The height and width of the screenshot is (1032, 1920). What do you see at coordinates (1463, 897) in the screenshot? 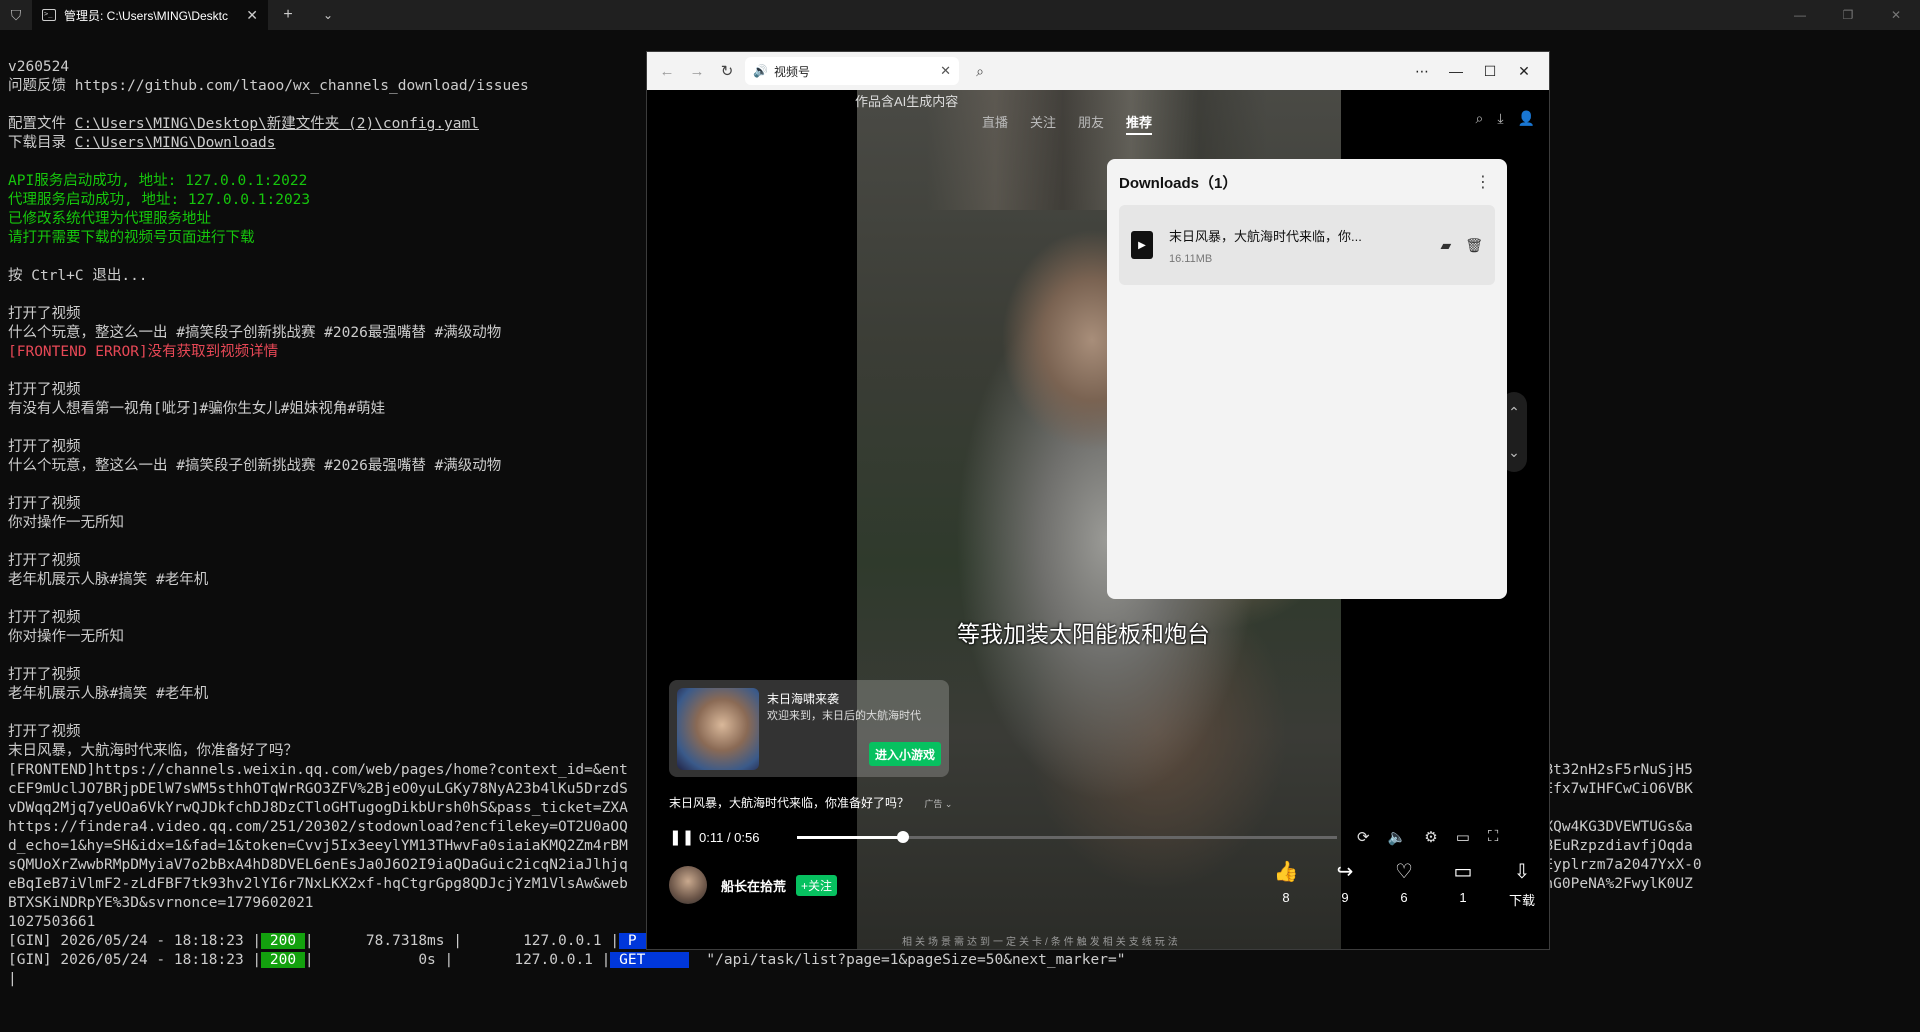
I see `action-count: 1` at bounding box center [1463, 897].